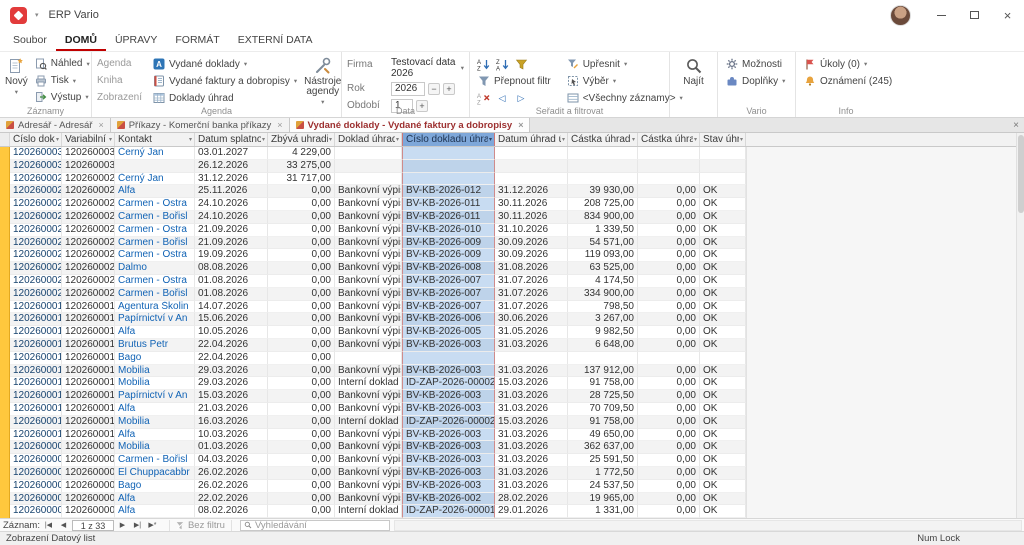 The image size is (1024, 545). What do you see at coordinates (531, 384) in the screenshot?
I see `cell: 15.03.2026` at bounding box center [531, 384].